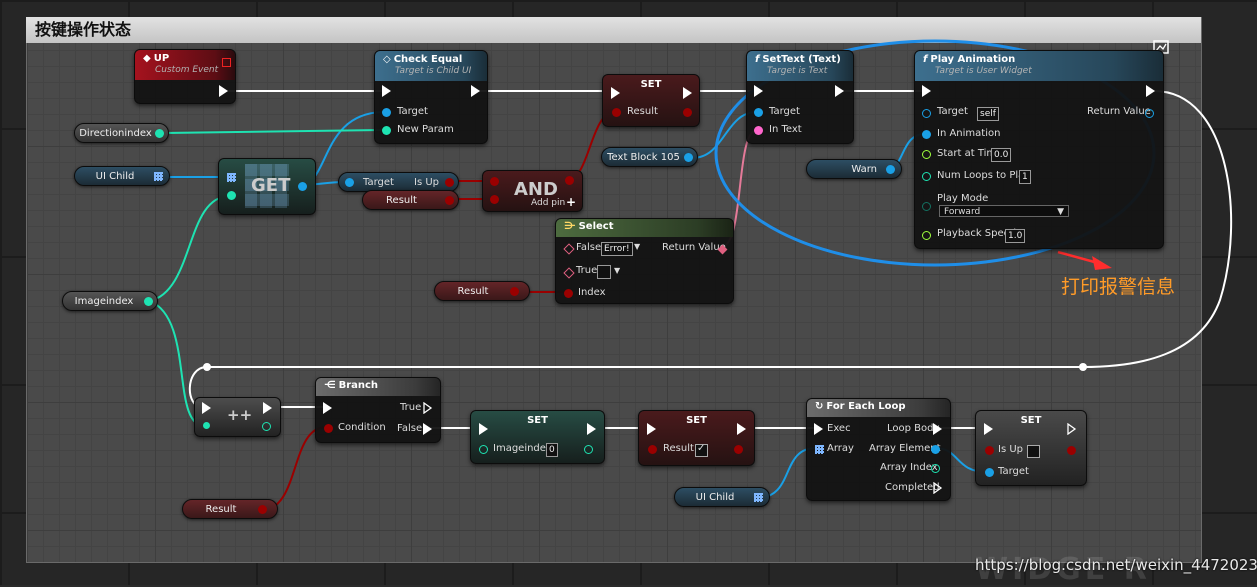 Image resolution: width=1257 pixels, height=587 pixels. I want to click on set-img-out-pin, so click(588, 449).